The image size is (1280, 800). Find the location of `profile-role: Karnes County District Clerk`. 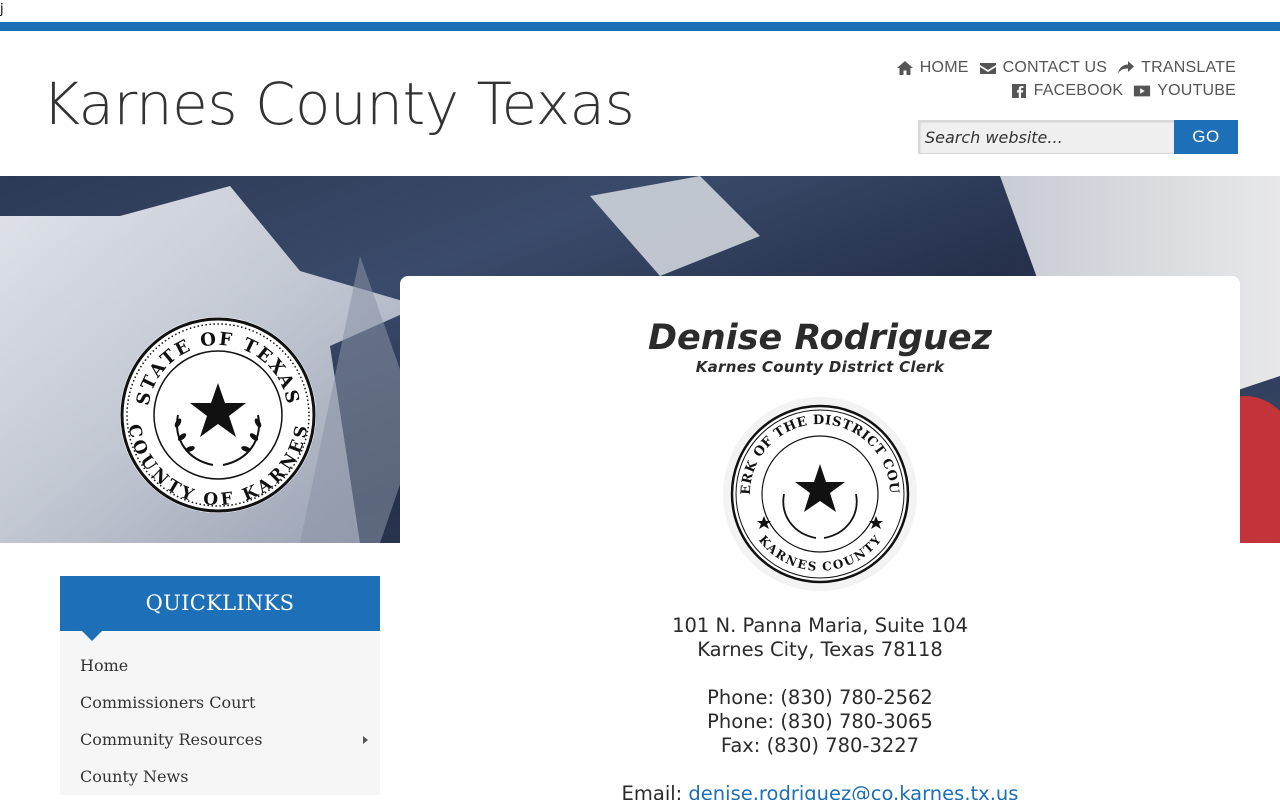

profile-role: Karnes County District Clerk is located at coordinates (820, 367).